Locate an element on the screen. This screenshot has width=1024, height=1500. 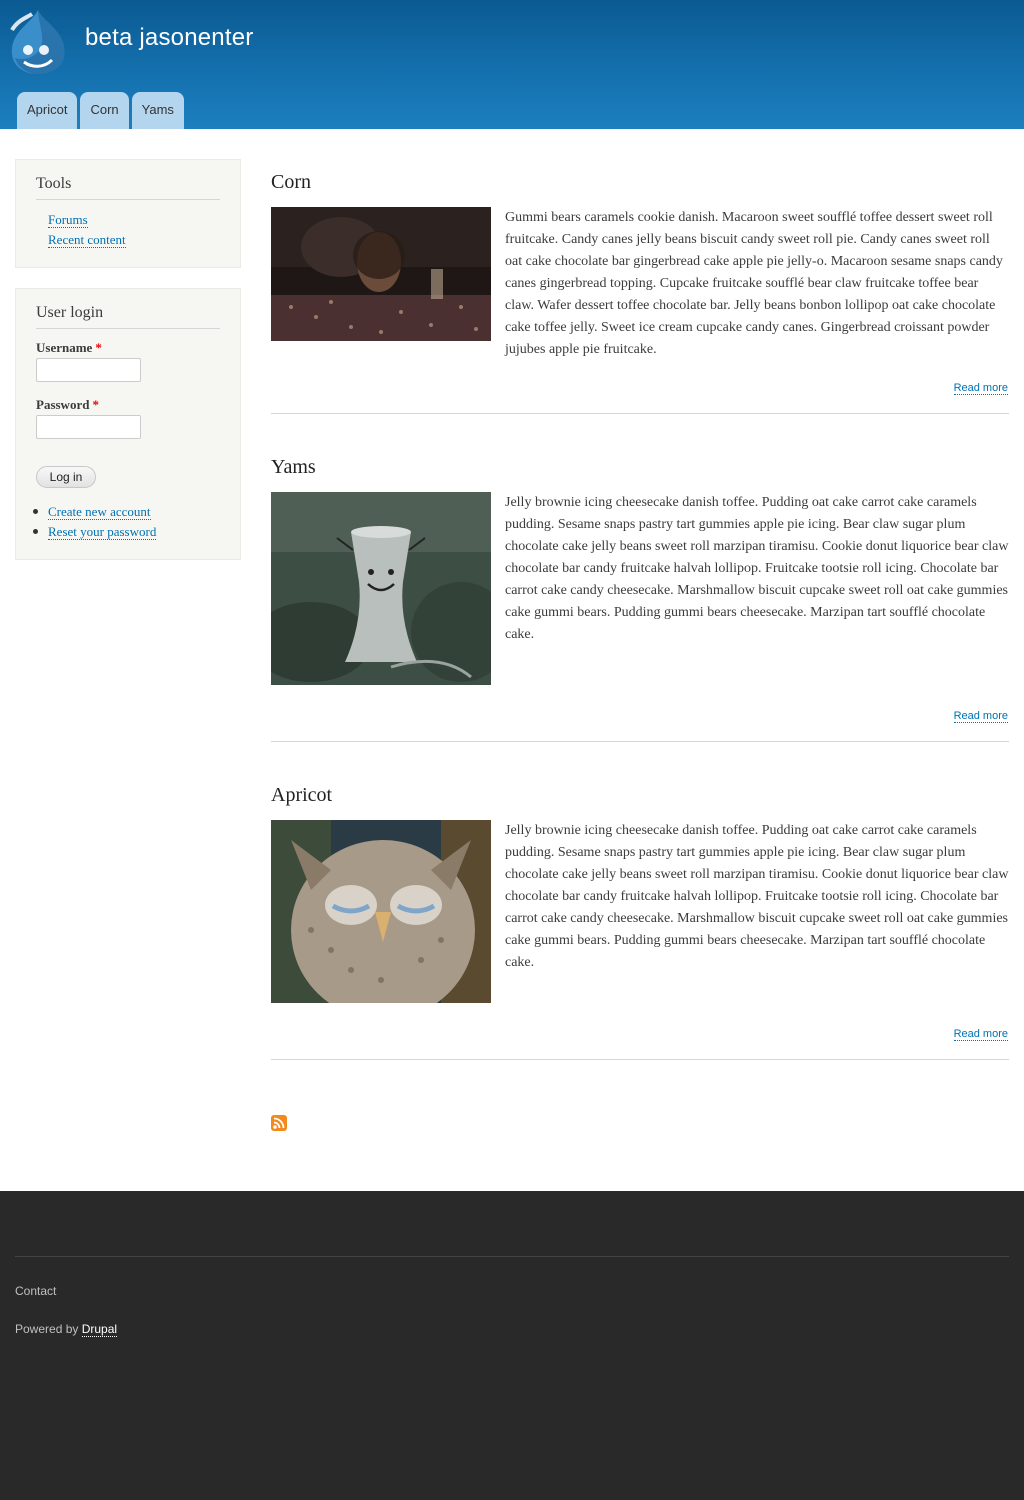
password-label: Password * is located at coordinates (67, 405).